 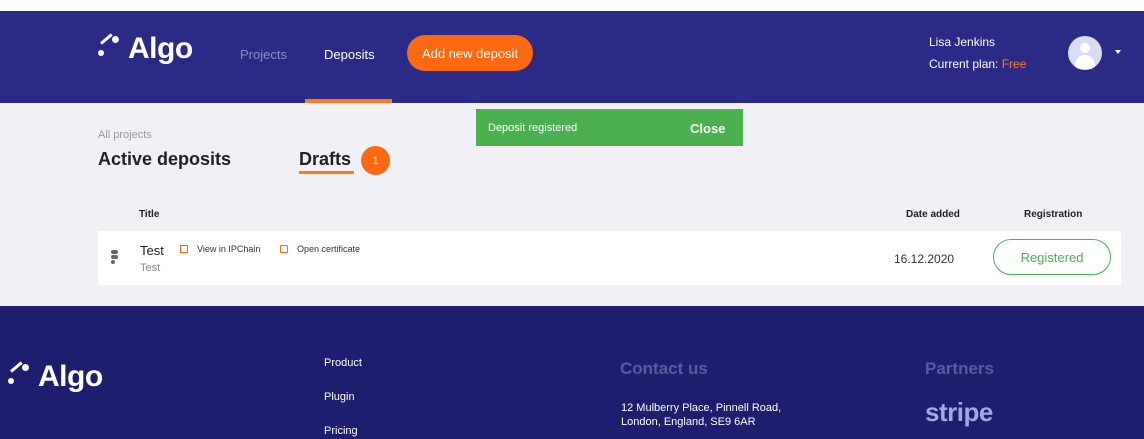 I want to click on logo-text: Algo, so click(x=160, y=48).